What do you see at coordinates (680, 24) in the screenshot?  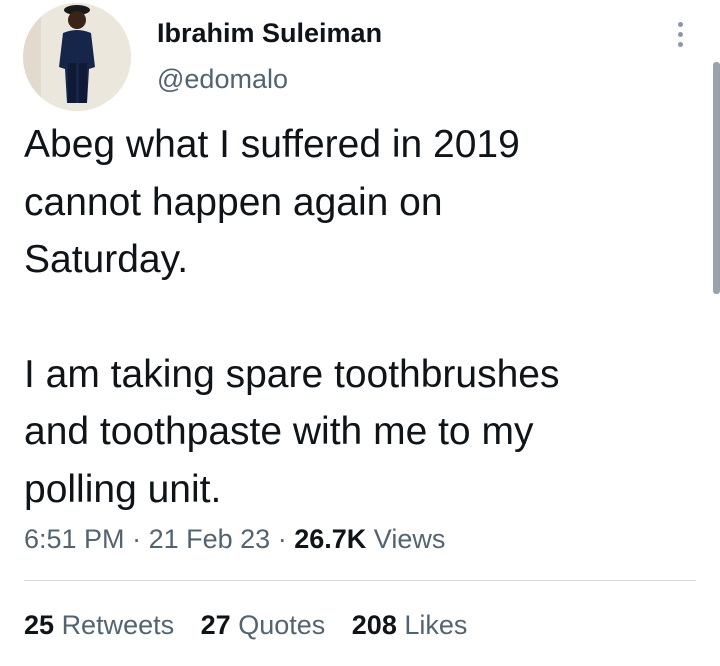 I see `more-vertical-icon` at bounding box center [680, 24].